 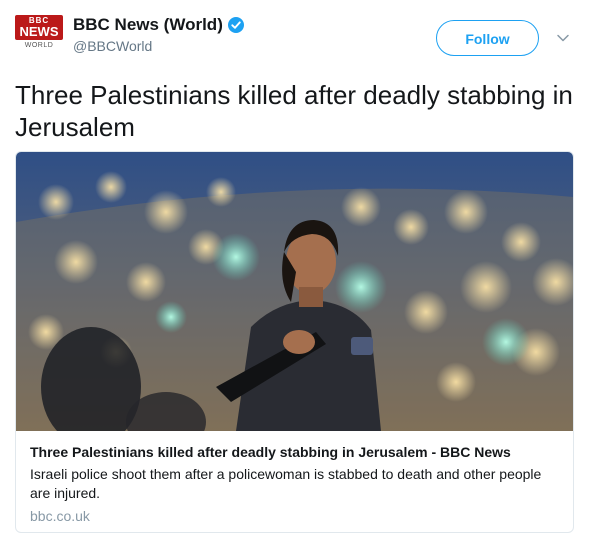 What do you see at coordinates (235, 25) in the screenshot?
I see `verified-badge-icon` at bounding box center [235, 25].